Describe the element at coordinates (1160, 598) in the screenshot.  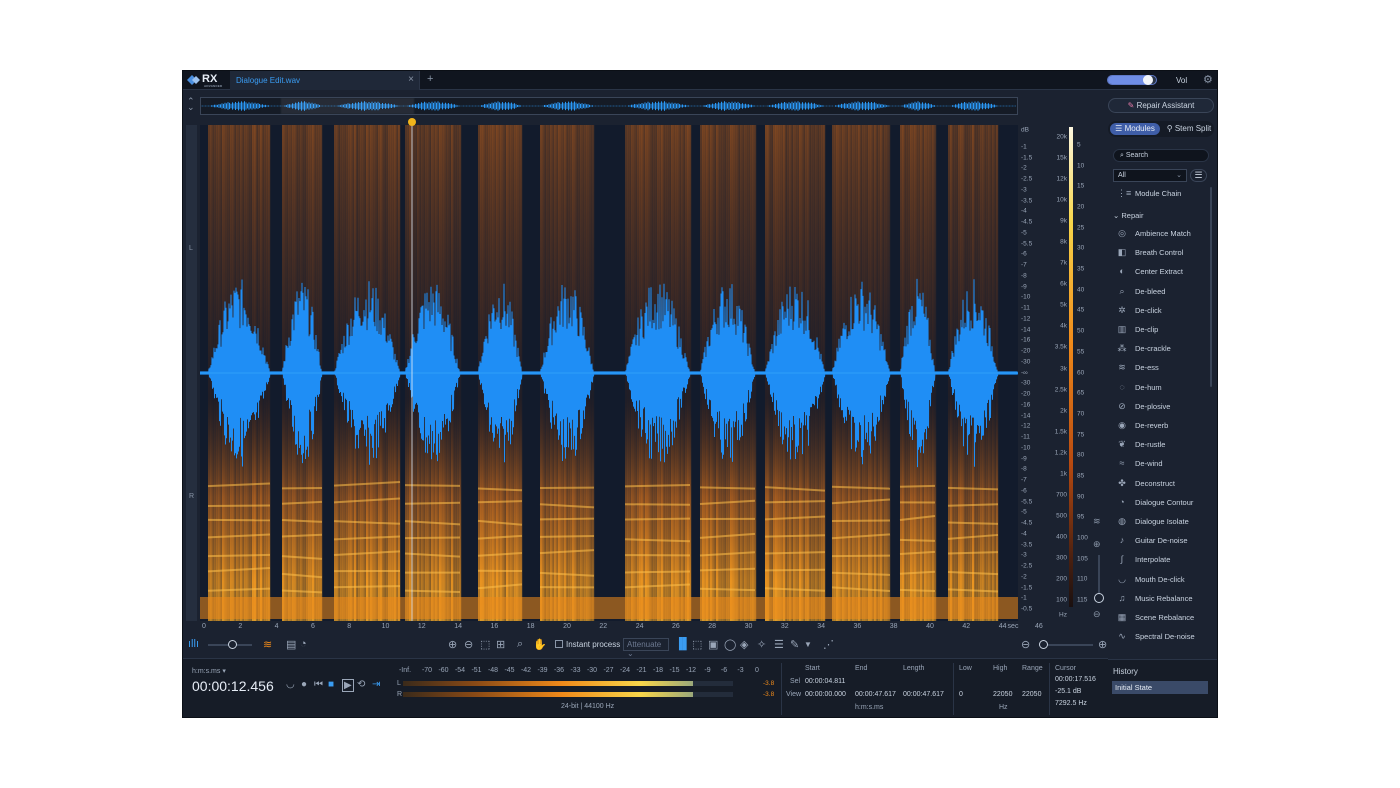
I see `module-item: ♫ Music Rebalance` at that location.